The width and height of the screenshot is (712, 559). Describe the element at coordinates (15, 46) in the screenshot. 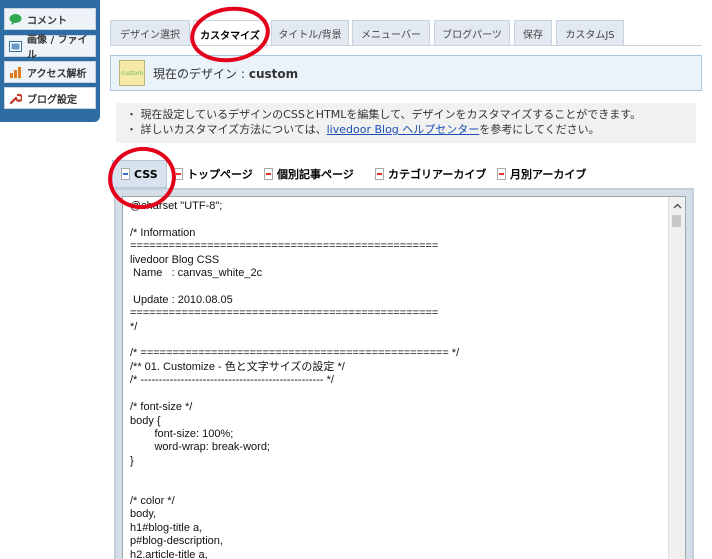

I see `image-file-icon` at that location.